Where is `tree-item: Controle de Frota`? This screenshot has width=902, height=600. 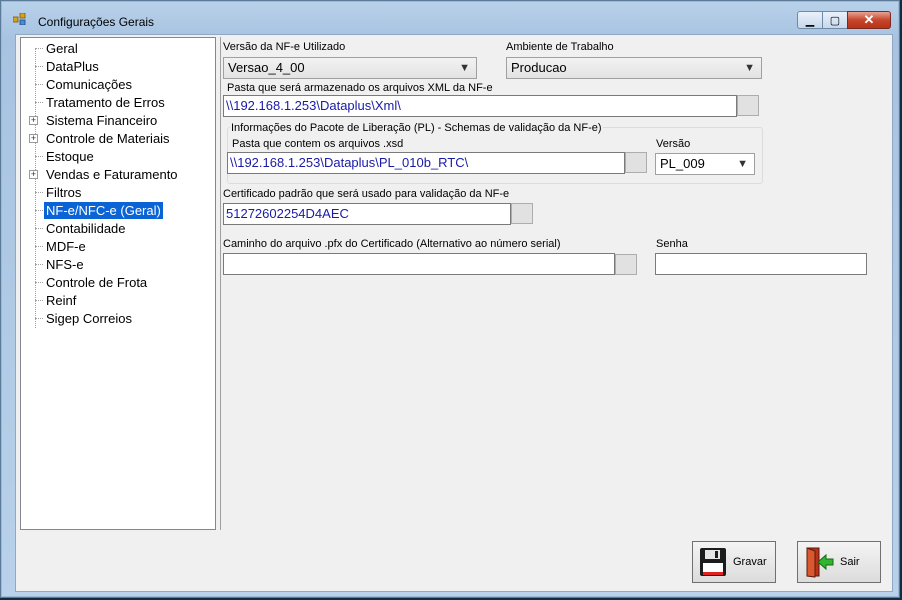 tree-item: Controle de Frota is located at coordinates (116, 282).